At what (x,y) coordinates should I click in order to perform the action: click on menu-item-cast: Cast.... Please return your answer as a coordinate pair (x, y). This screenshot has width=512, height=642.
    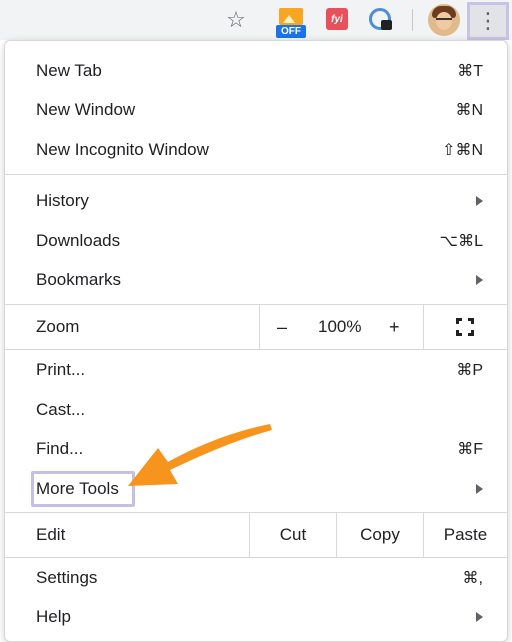
    Looking at the image, I should click on (256, 410).